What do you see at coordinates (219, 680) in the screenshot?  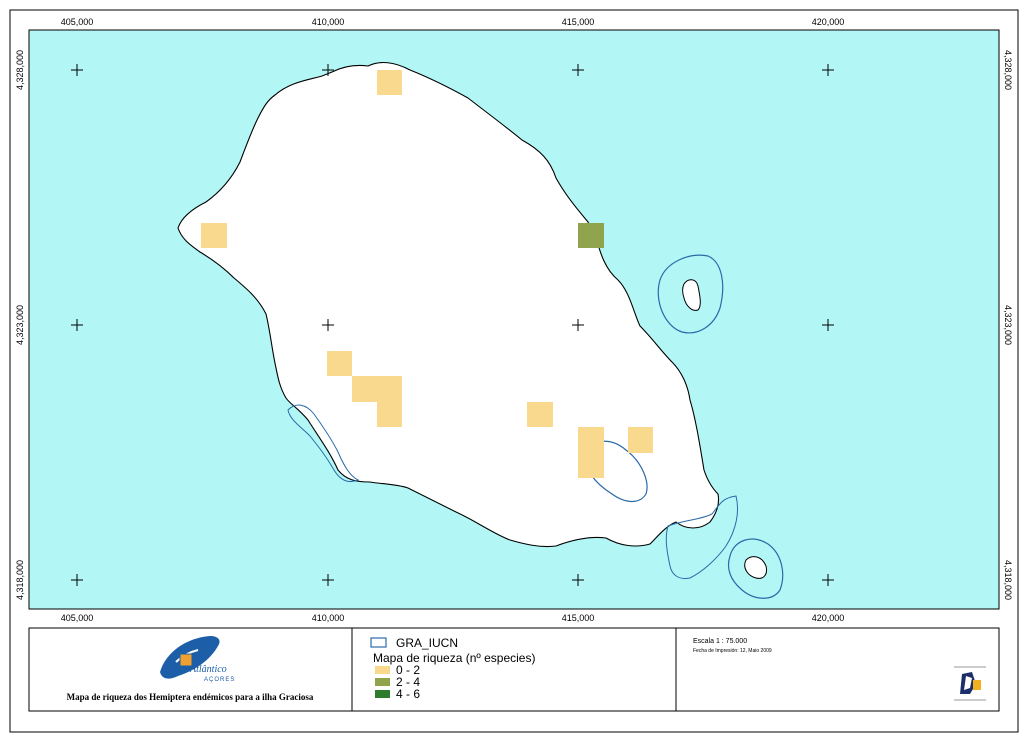 I see `logo-subtext: AÇORES` at bounding box center [219, 680].